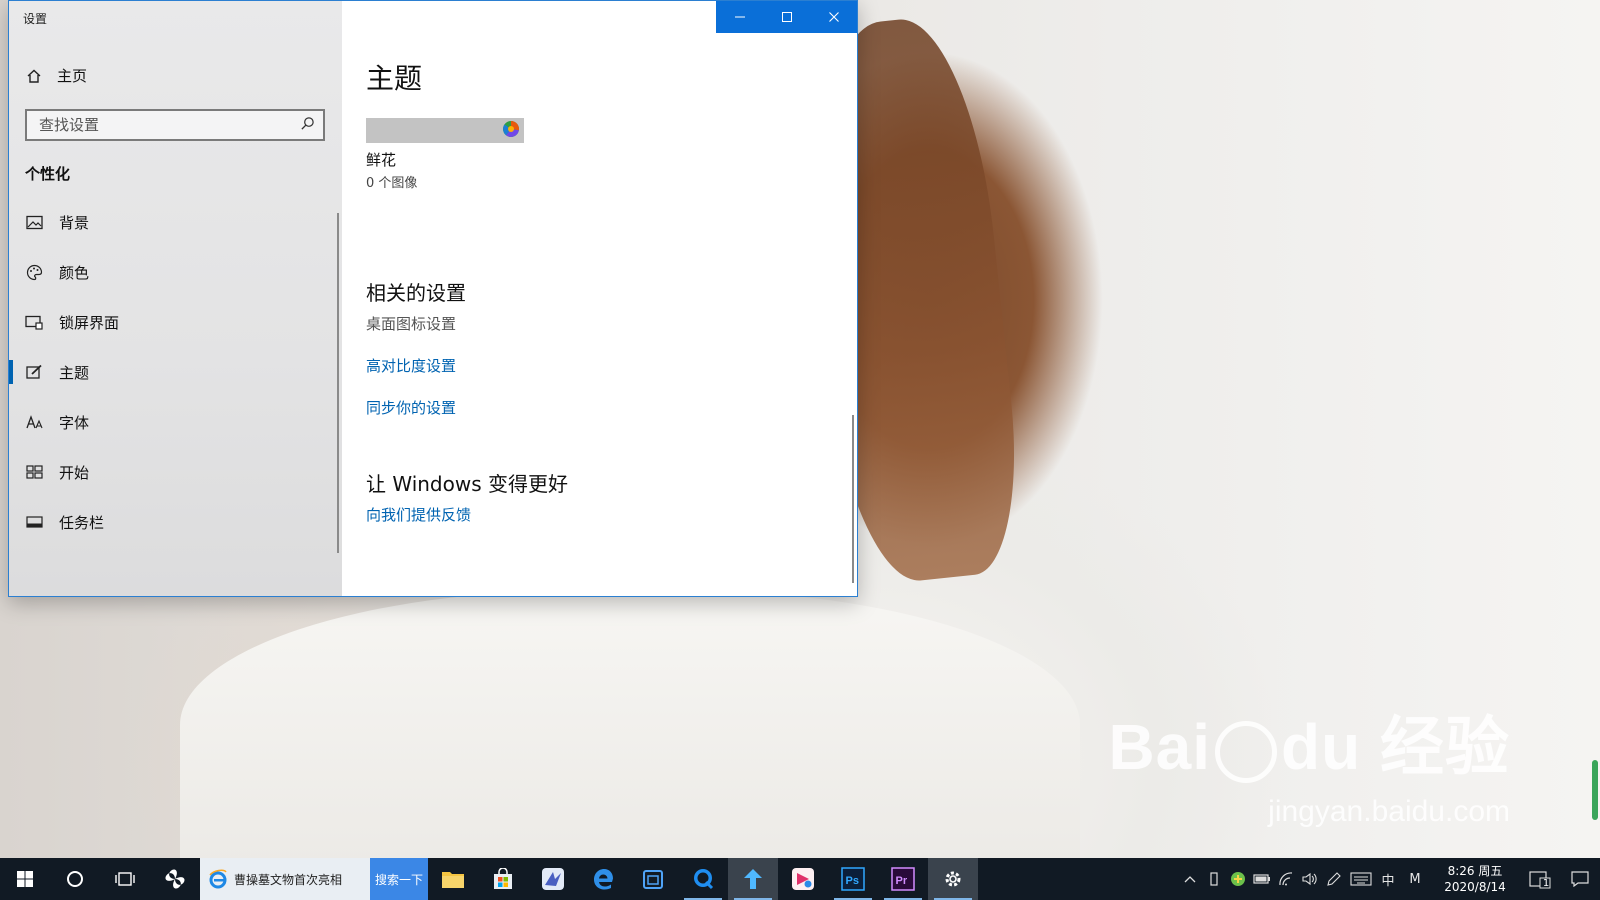  I want to click on taskbar-app-pinwheel, so click(175, 879).